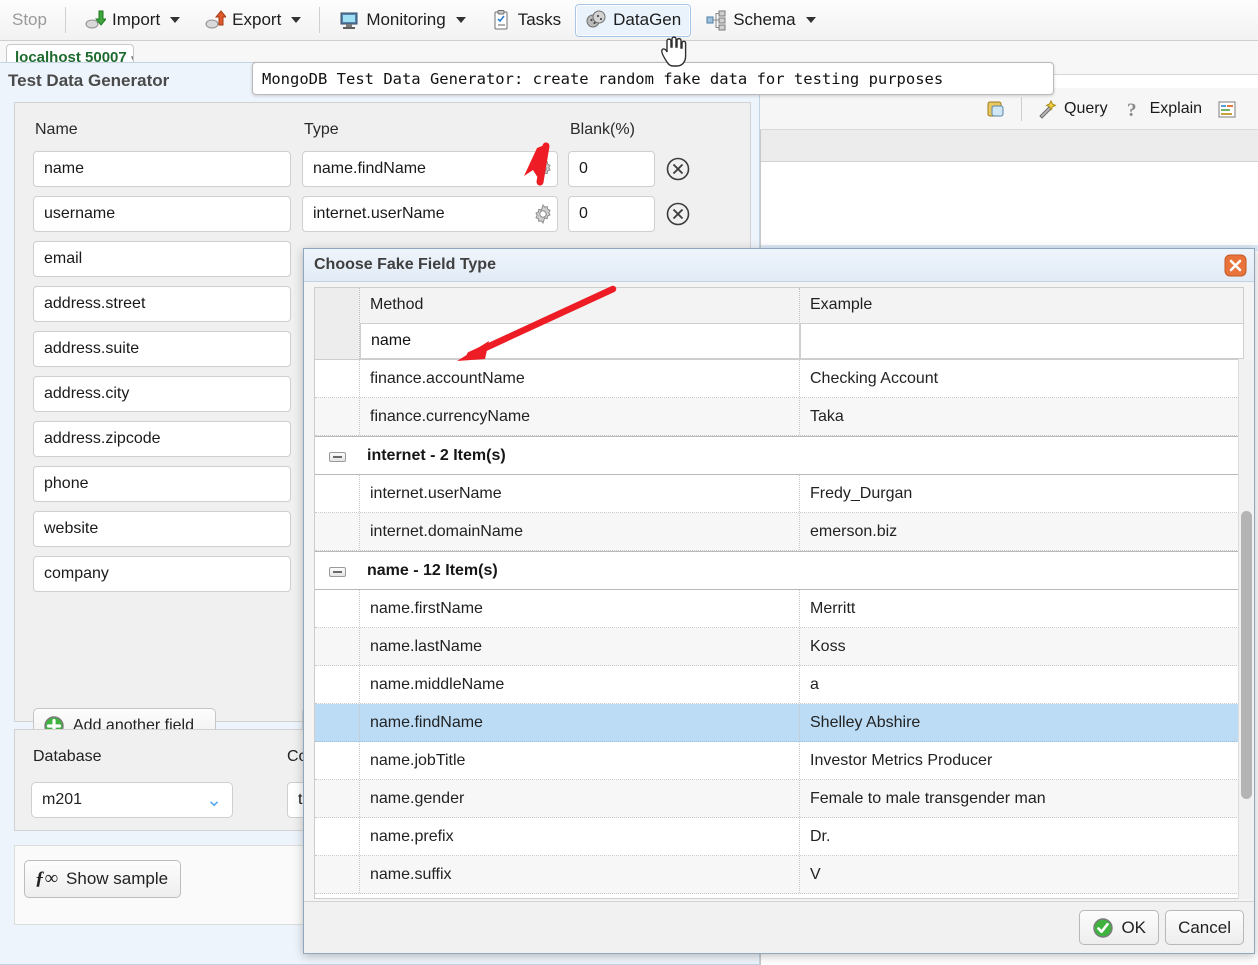 The width and height of the screenshot is (1258, 965). Describe the element at coordinates (1176, 108) in the screenshot. I see `explain-label: Explain` at that location.